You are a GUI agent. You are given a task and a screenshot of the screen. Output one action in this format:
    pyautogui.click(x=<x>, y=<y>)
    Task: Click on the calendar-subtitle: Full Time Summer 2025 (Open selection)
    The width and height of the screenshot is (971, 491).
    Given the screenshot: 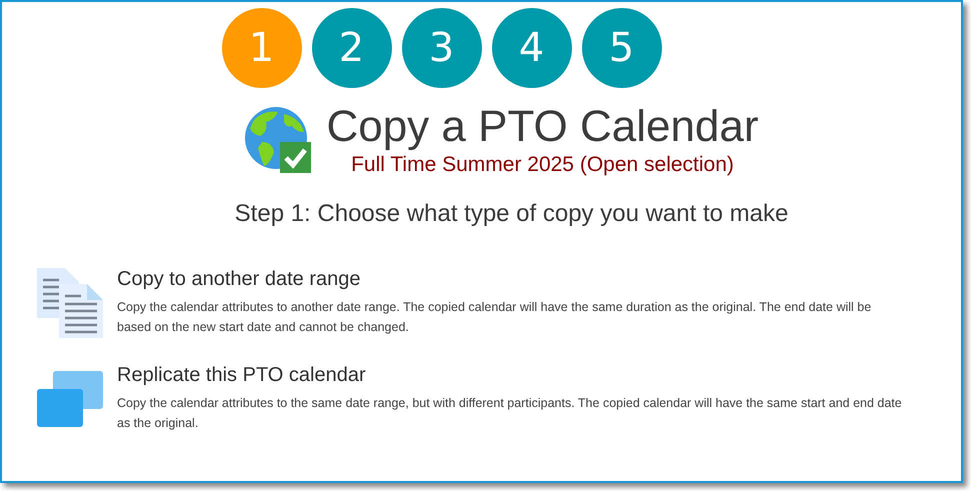 What is the action you would take?
    pyautogui.click(x=542, y=165)
    